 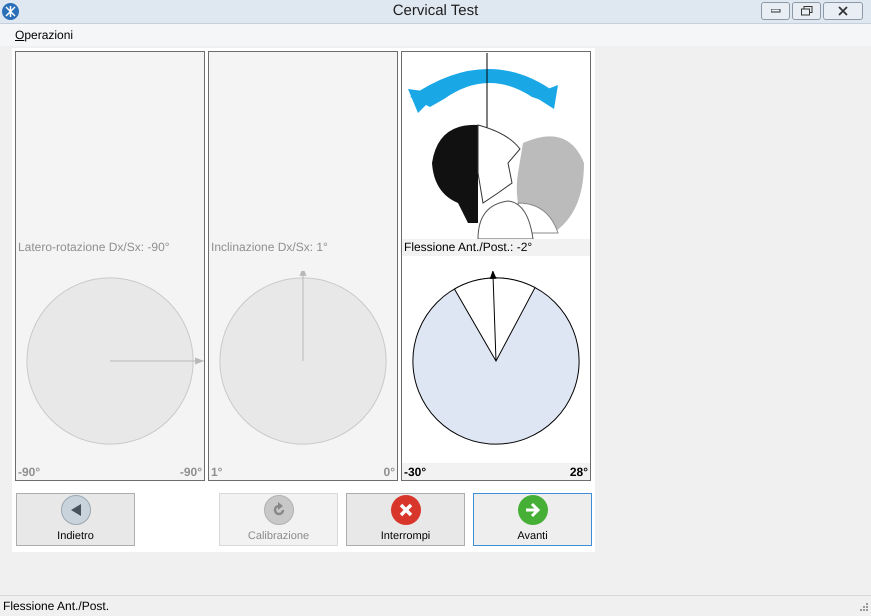 I want to click on max-value: -90°, so click(x=191, y=472).